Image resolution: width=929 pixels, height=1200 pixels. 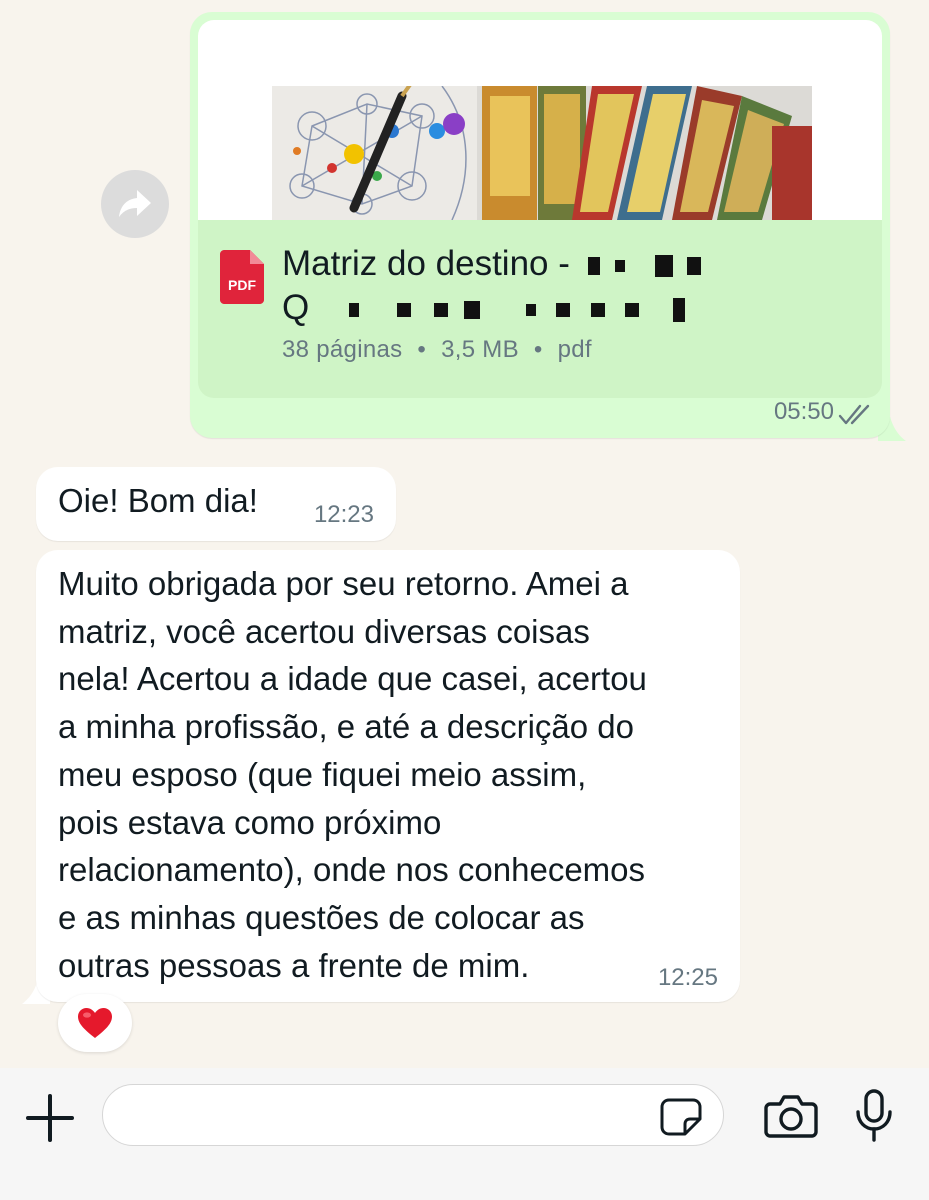 I want to click on message-time: 05:50, so click(x=803, y=411).